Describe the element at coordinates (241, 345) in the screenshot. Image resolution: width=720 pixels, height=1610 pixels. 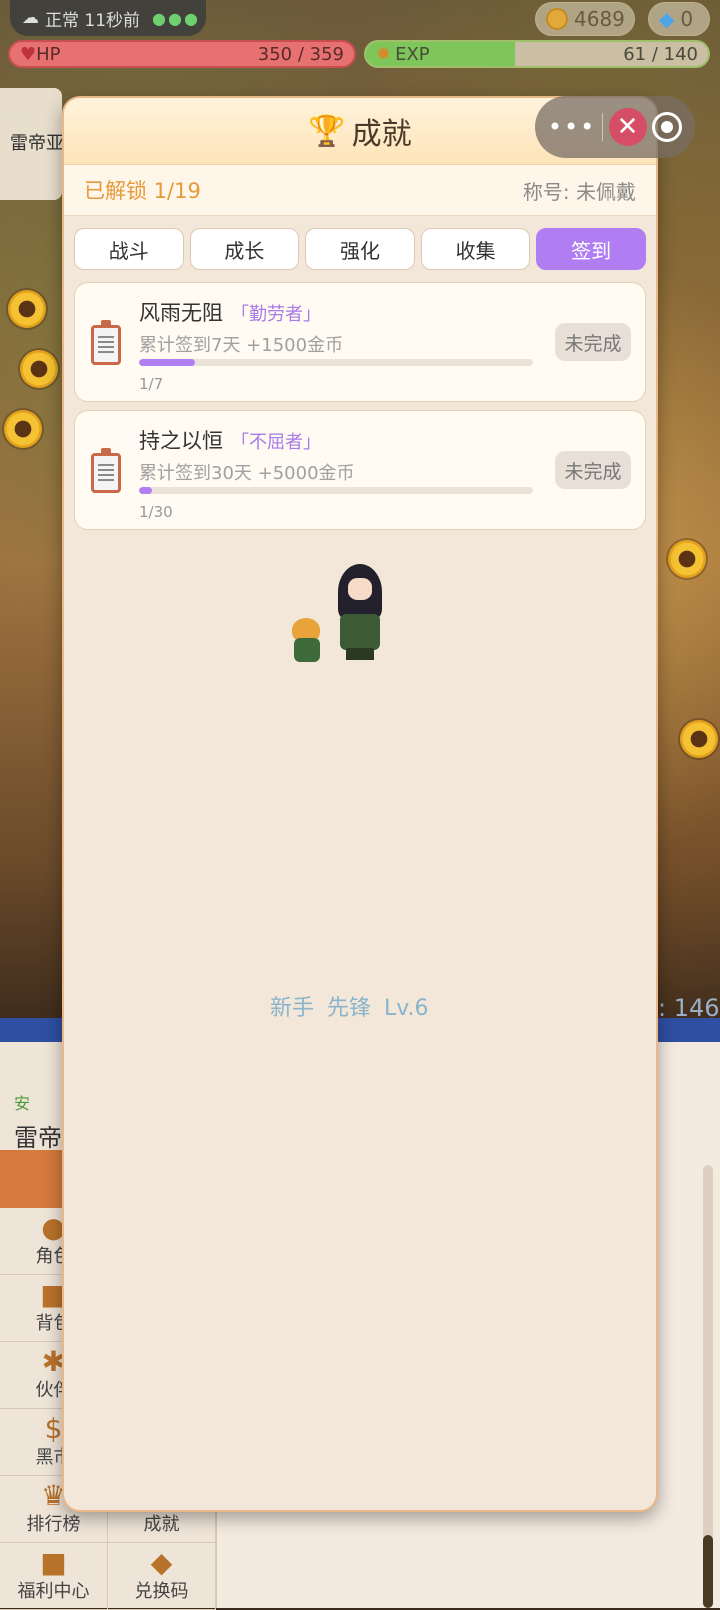
I see `achievement-desc: 累计签到7天 +1500金币` at that location.